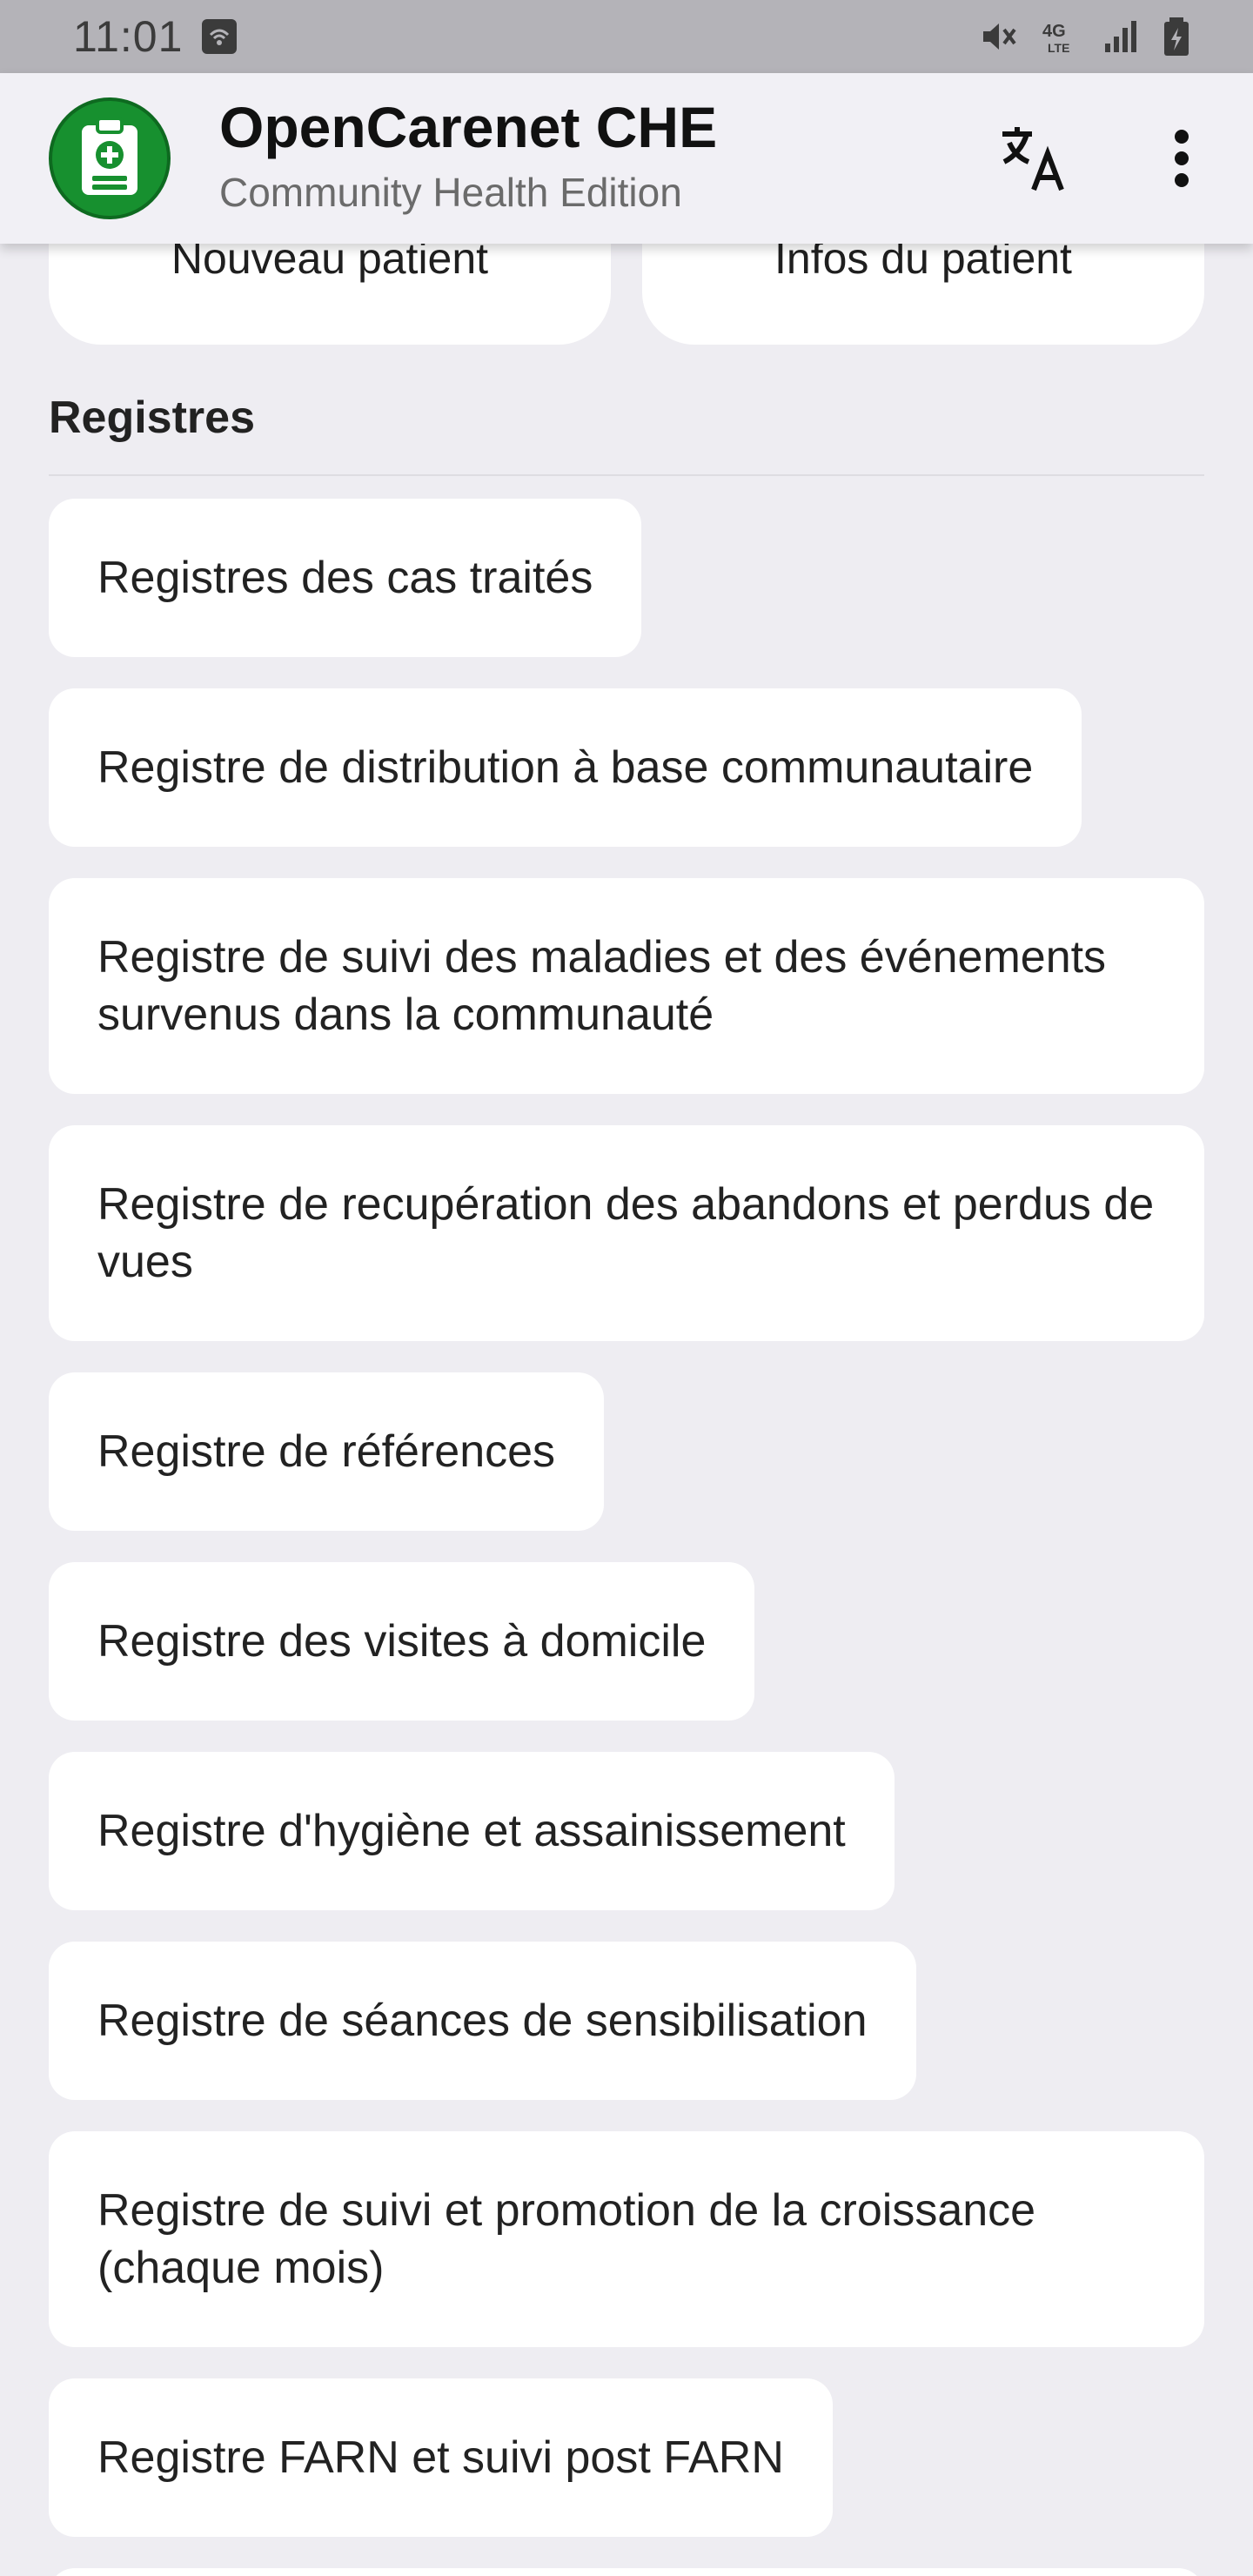  What do you see at coordinates (1054, 32) in the screenshot?
I see `svg-text: 4G` at bounding box center [1054, 32].